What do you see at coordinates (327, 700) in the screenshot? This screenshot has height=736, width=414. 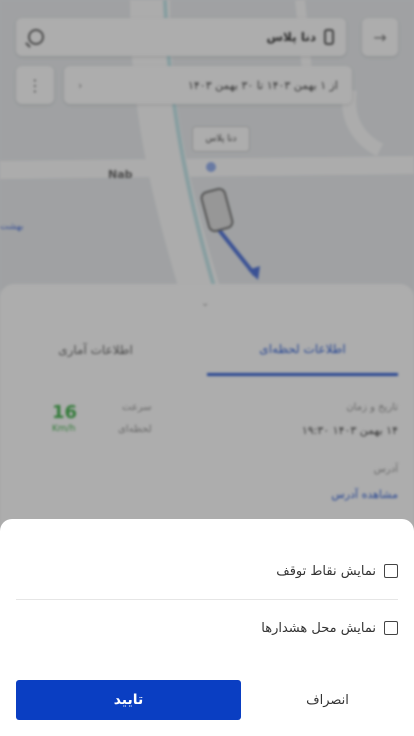 I see `cancel-button: انصراف` at bounding box center [327, 700].